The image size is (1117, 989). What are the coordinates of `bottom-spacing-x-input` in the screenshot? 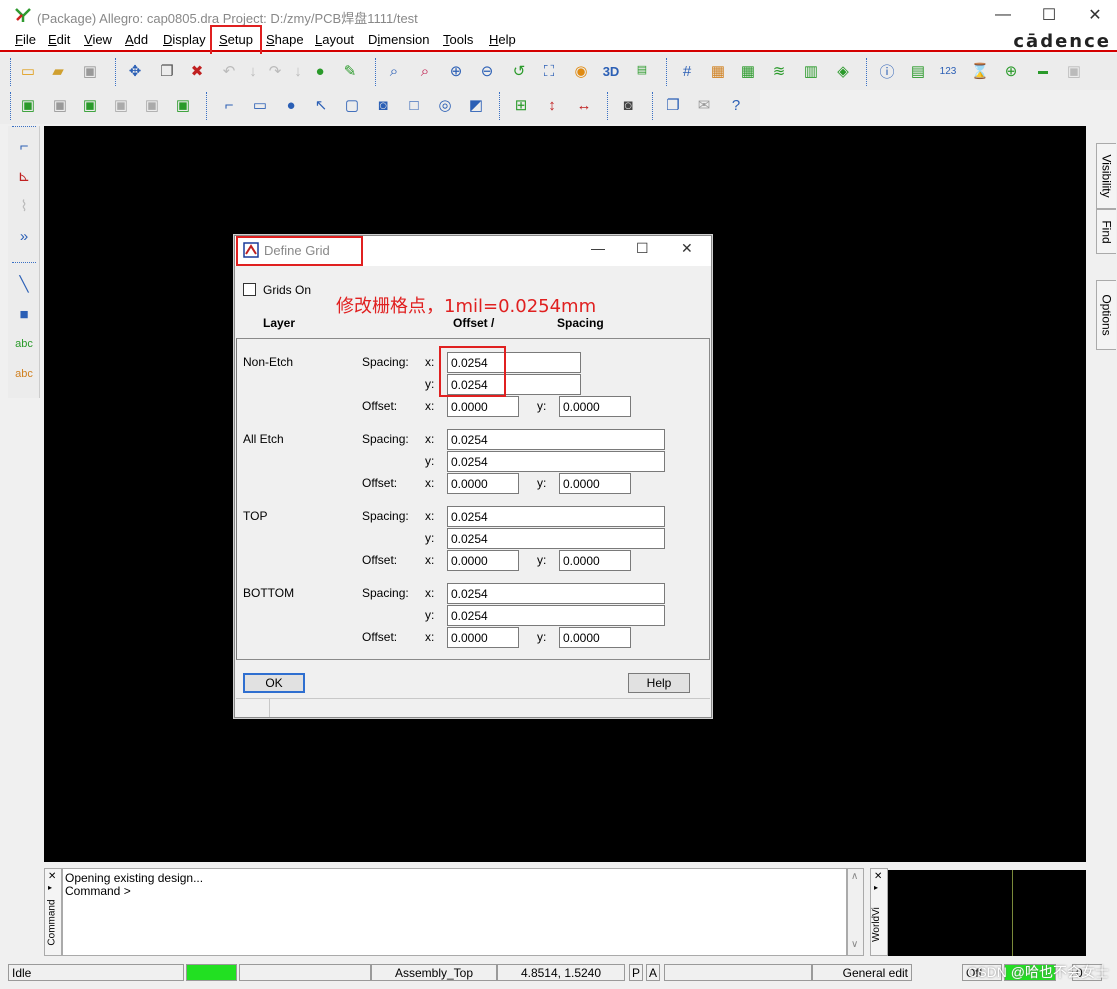 It's located at (556, 593).